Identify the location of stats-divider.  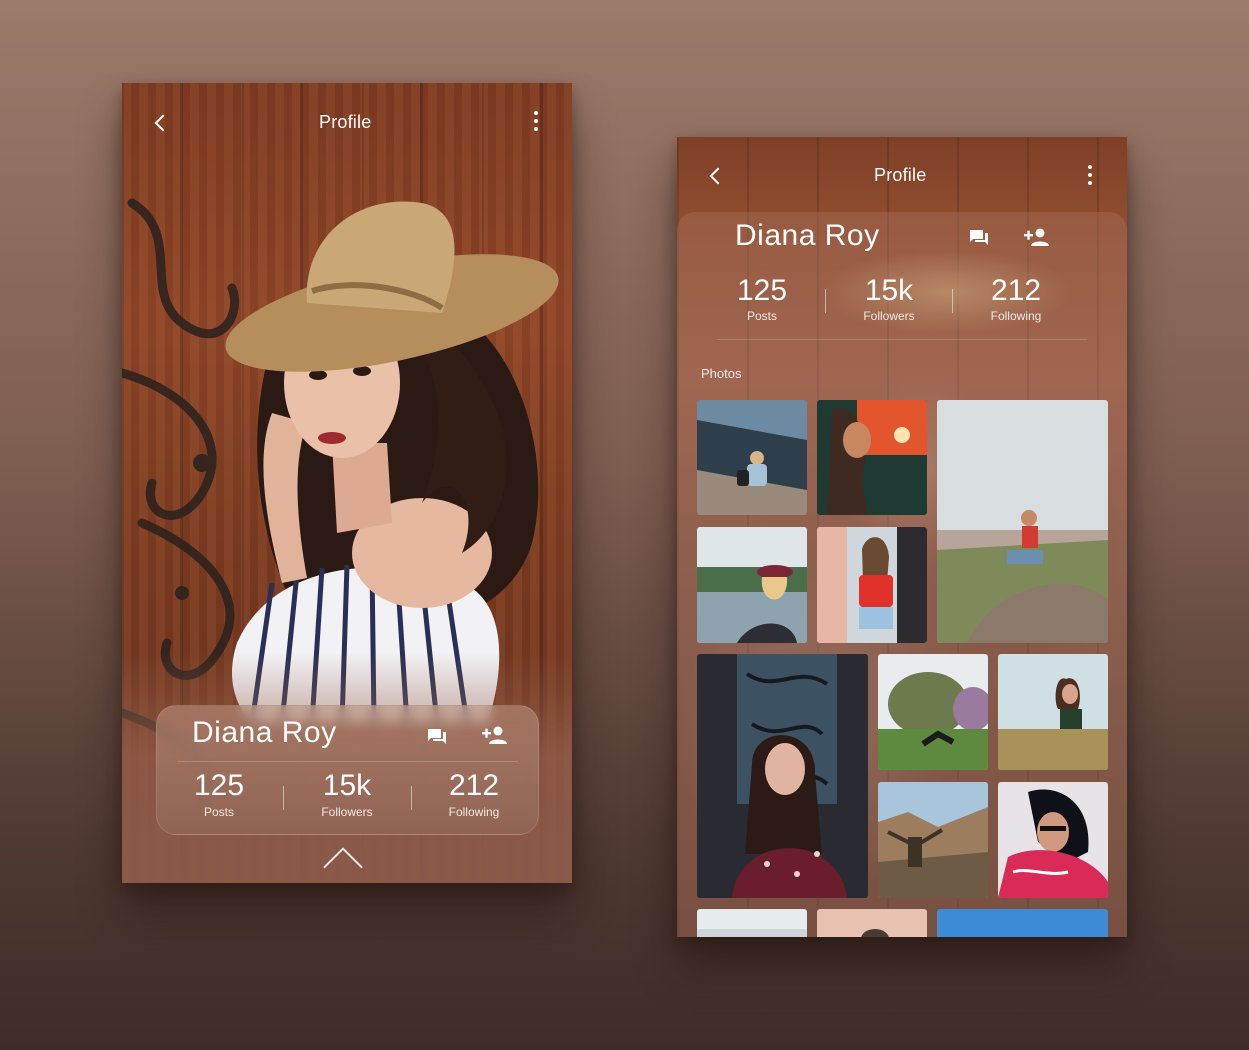
(902, 339).